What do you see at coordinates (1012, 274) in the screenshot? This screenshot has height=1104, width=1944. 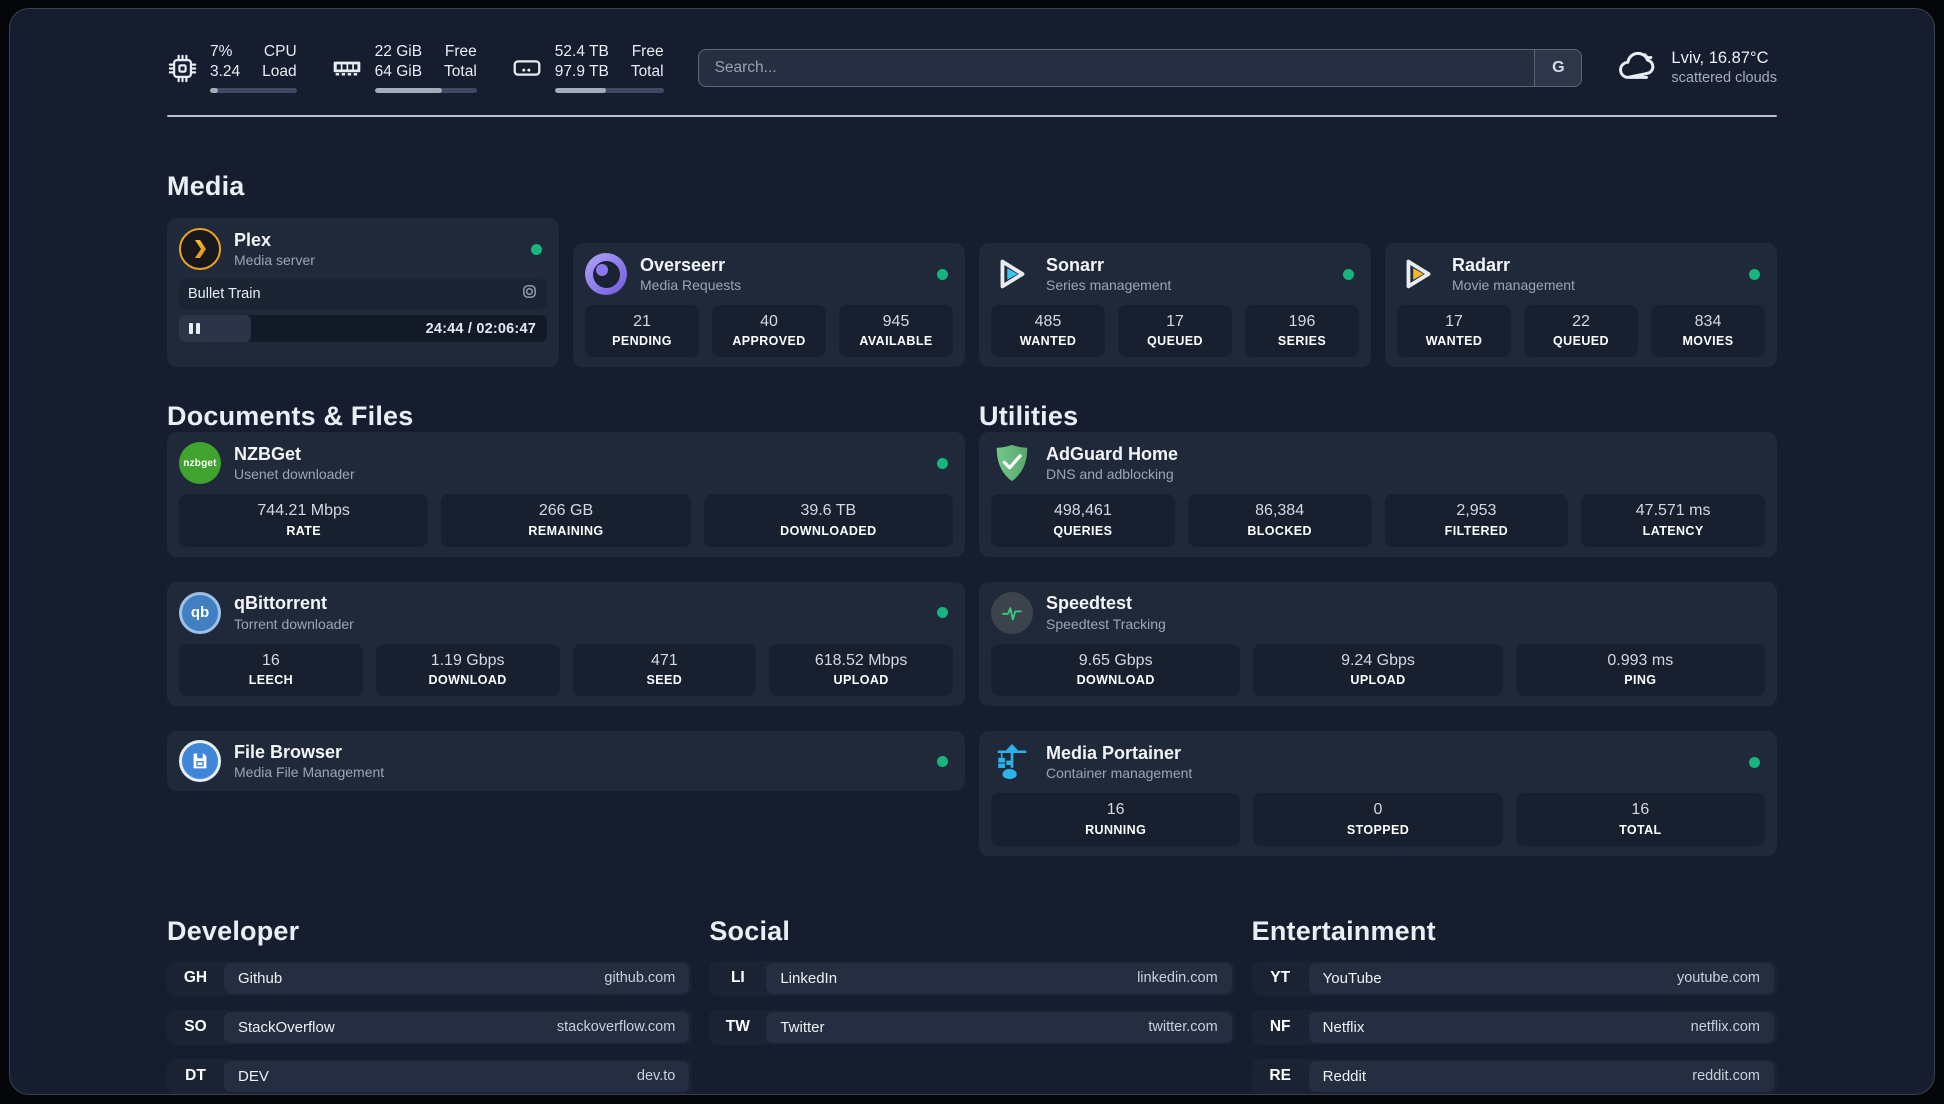 I see `sonarr-icon` at bounding box center [1012, 274].